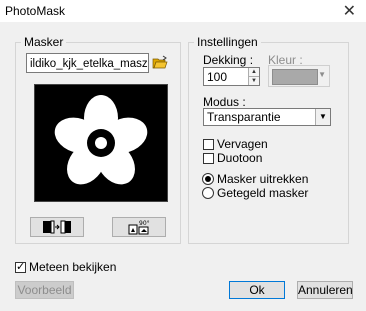 The width and height of the screenshot is (366, 311). What do you see at coordinates (228, 60) in the screenshot?
I see `dekking-label: Dekking :` at bounding box center [228, 60].